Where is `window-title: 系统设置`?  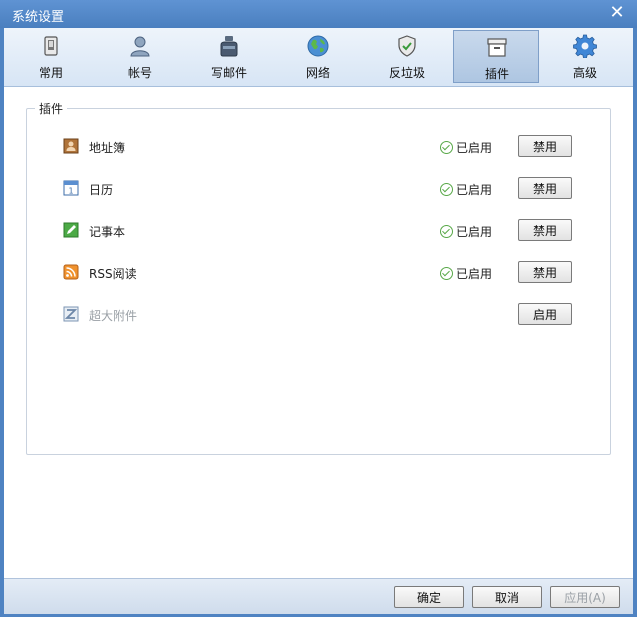 window-title: 系统设置 is located at coordinates (38, 17).